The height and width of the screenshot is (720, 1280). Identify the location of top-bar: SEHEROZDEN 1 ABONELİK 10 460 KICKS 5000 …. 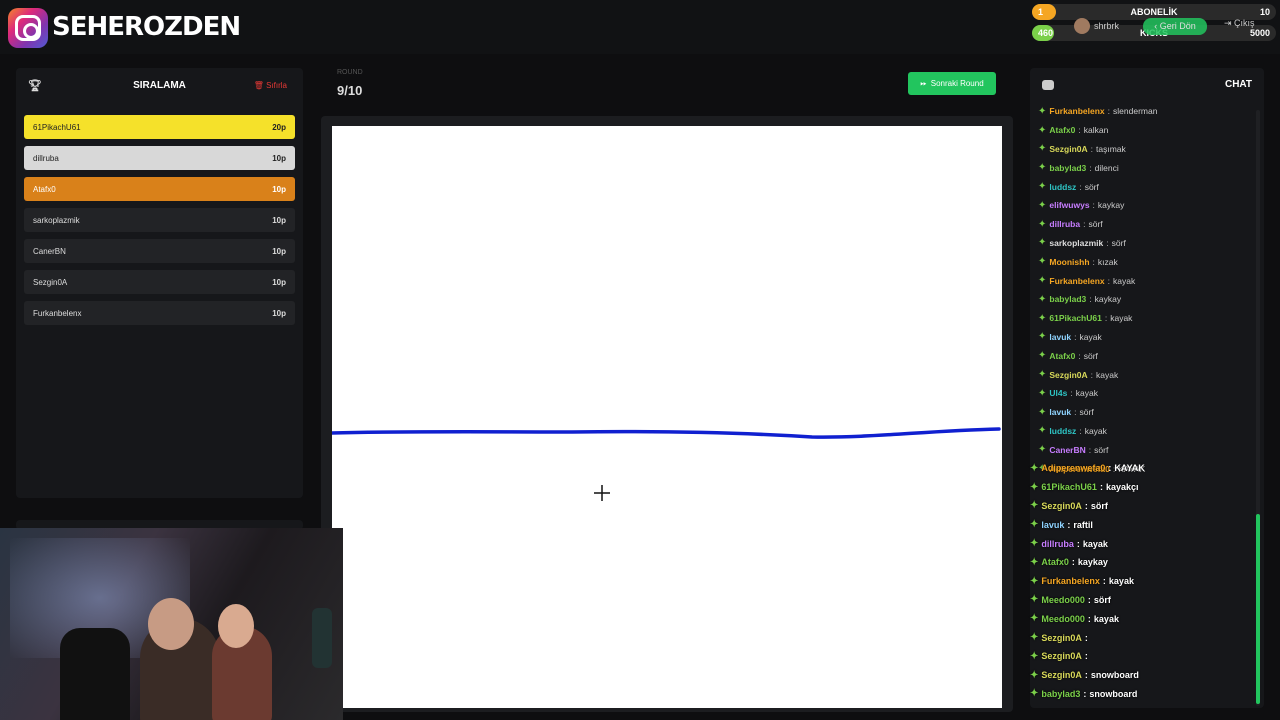
(640, 27).